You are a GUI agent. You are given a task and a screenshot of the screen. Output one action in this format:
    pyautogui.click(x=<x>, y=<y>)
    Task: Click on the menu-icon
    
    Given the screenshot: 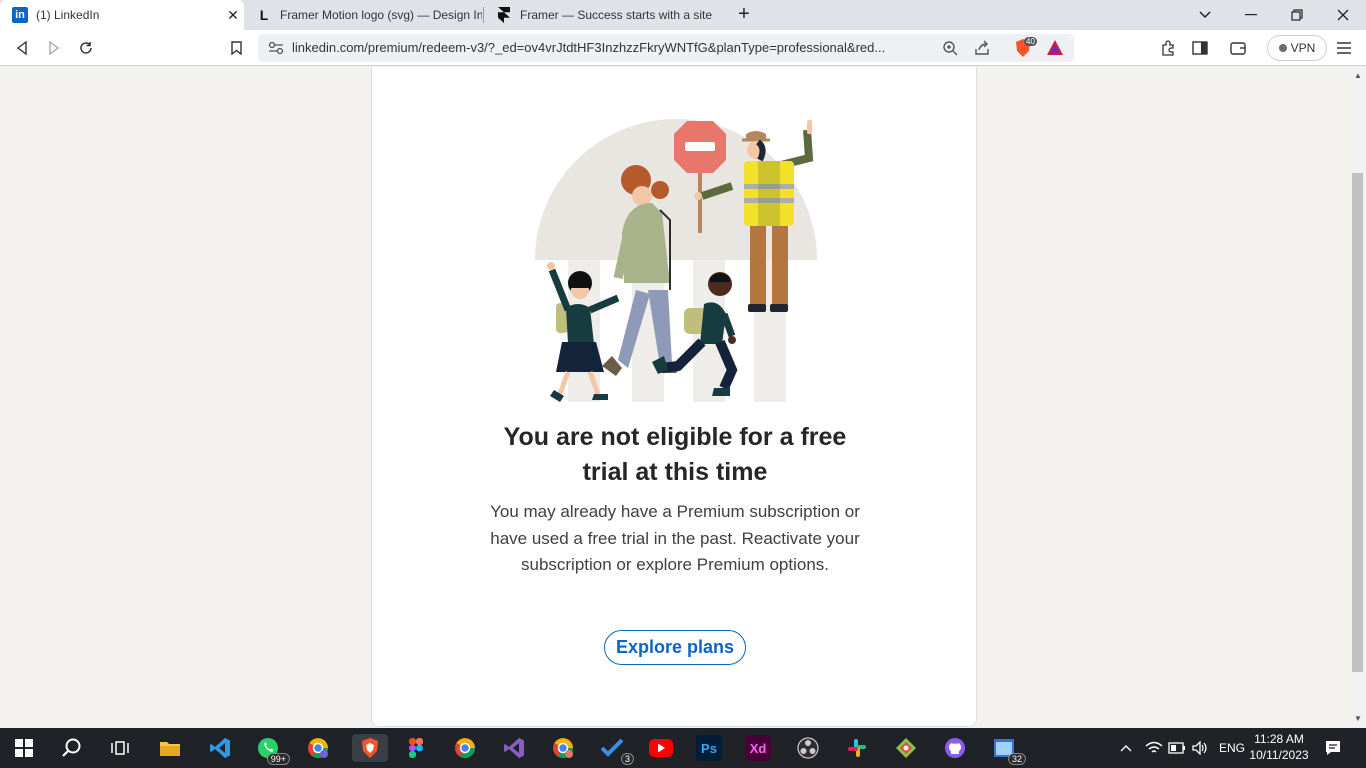 What is the action you would take?
    pyautogui.click(x=1344, y=48)
    